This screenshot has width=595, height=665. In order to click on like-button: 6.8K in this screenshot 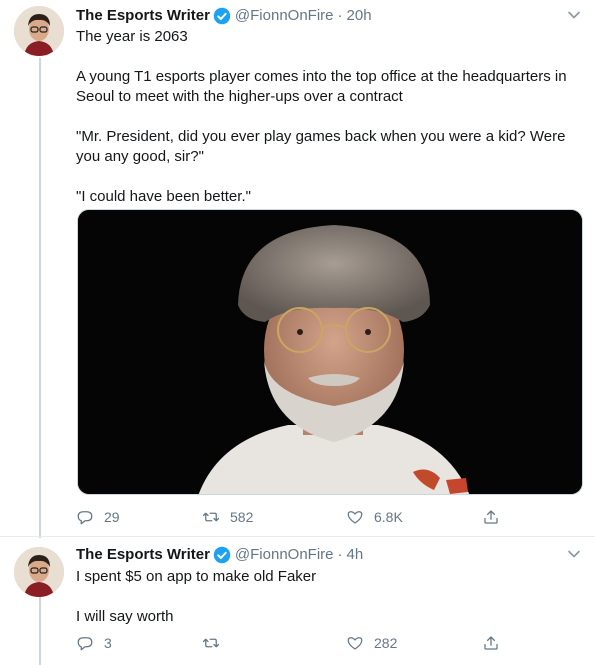, I will do `click(374, 517)`.